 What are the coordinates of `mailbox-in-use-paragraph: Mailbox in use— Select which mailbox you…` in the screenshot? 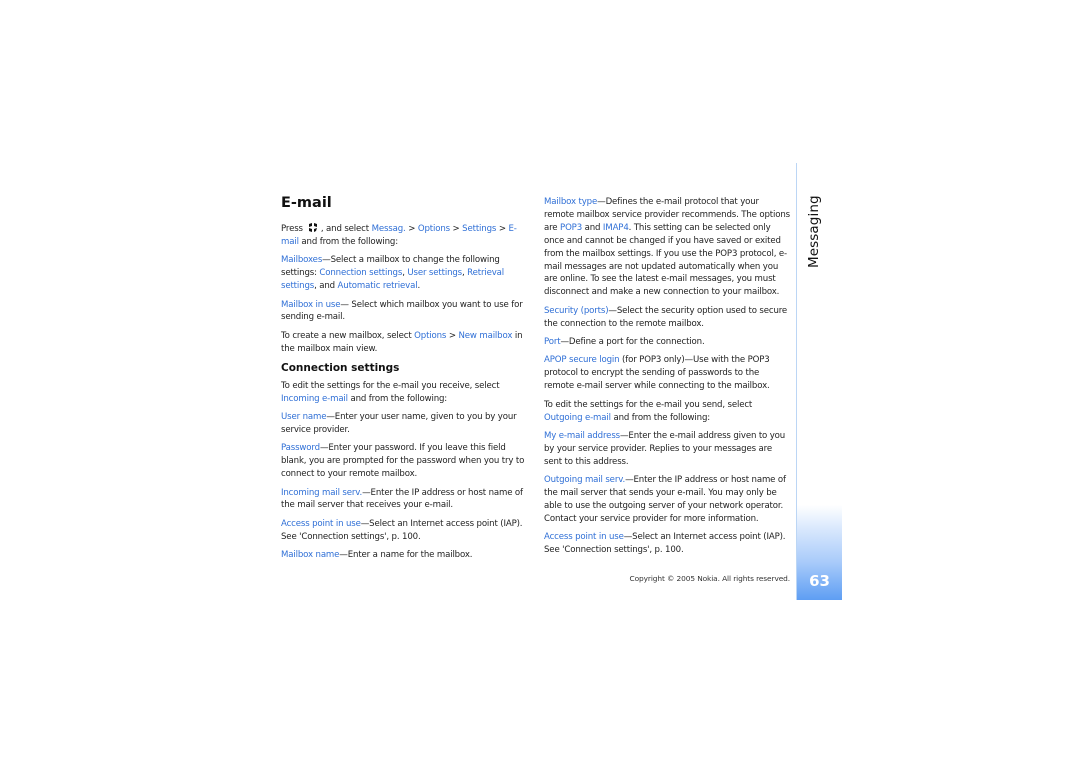 It's located at (405, 312).